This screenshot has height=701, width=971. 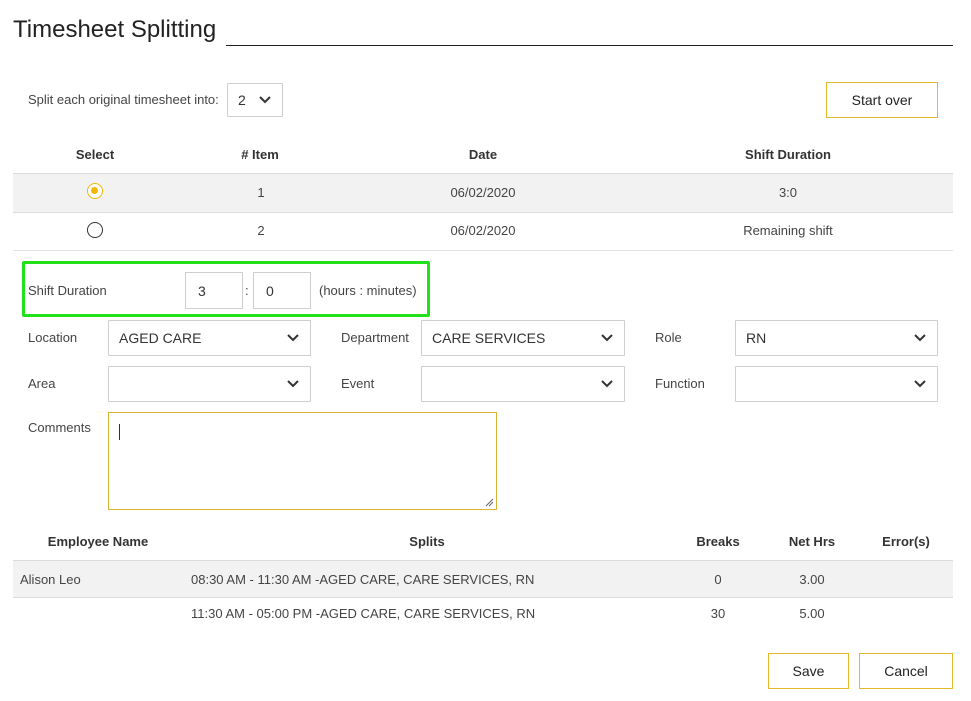 What do you see at coordinates (808, 671) in the screenshot?
I see `save-button: Save` at bounding box center [808, 671].